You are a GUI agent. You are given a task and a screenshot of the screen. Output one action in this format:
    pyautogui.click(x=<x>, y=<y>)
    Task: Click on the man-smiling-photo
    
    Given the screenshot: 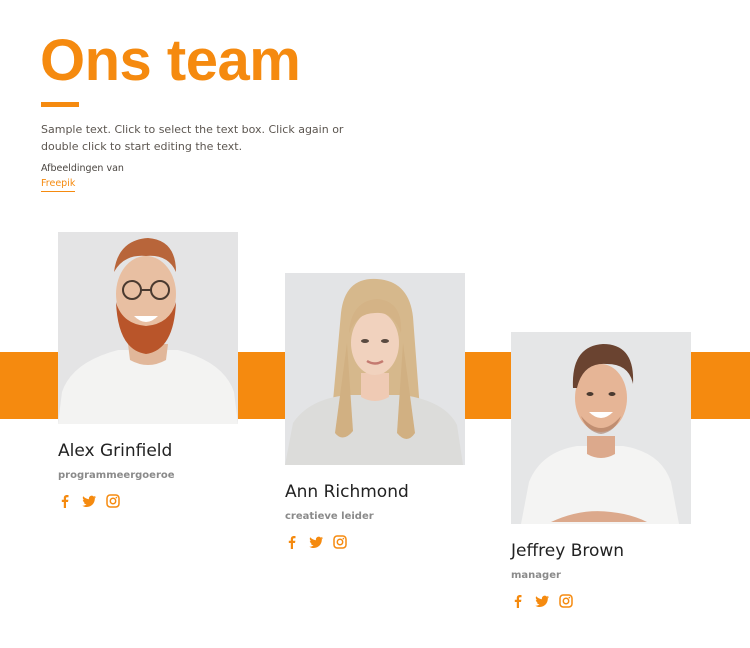 What is the action you would take?
    pyautogui.click(x=601, y=428)
    